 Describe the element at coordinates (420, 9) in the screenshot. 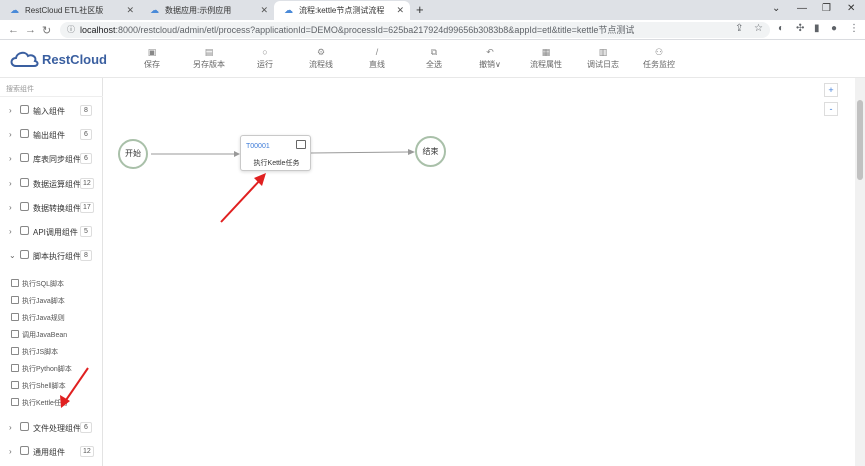

I see `new-tab-button: +` at that location.